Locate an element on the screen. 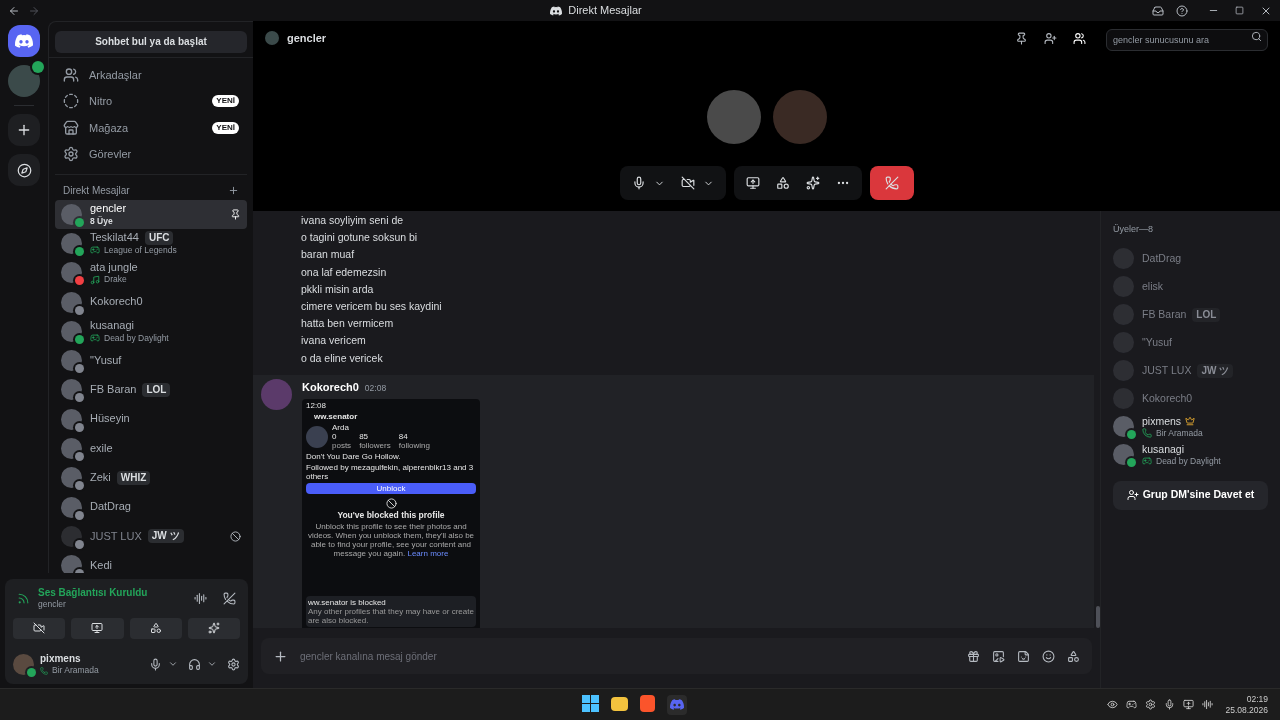 The height and width of the screenshot is (720, 1280). voice-channel: gencler is located at coordinates (52, 604).